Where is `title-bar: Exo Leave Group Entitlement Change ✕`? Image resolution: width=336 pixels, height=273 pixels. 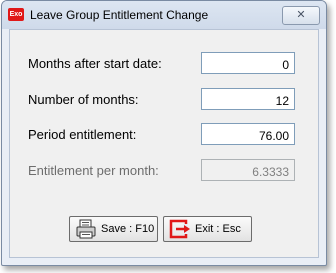
title-bar: Exo Leave Group Entitlement Change ✕ is located at coordinates (164, 15).